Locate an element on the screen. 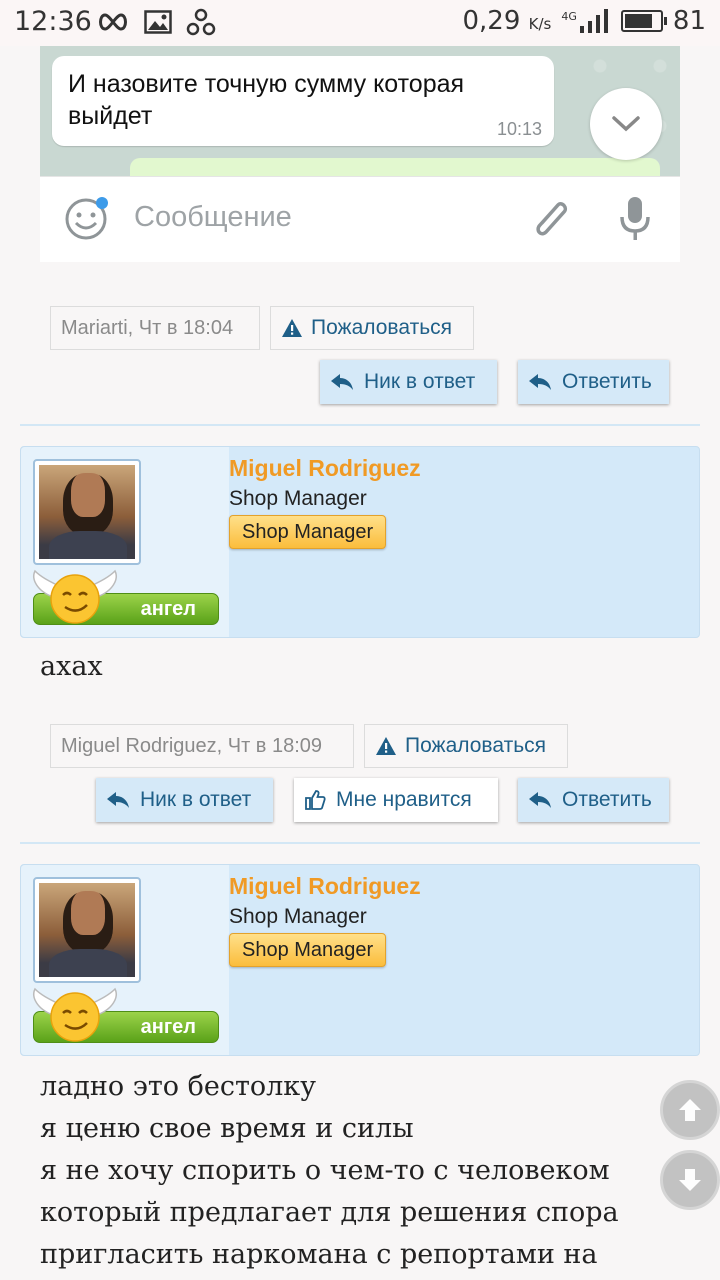 The height and width of the screenshot is (1280, 720). post-meta: Mariarti, Чт в 18:04 is located at coordinates (155, 328).